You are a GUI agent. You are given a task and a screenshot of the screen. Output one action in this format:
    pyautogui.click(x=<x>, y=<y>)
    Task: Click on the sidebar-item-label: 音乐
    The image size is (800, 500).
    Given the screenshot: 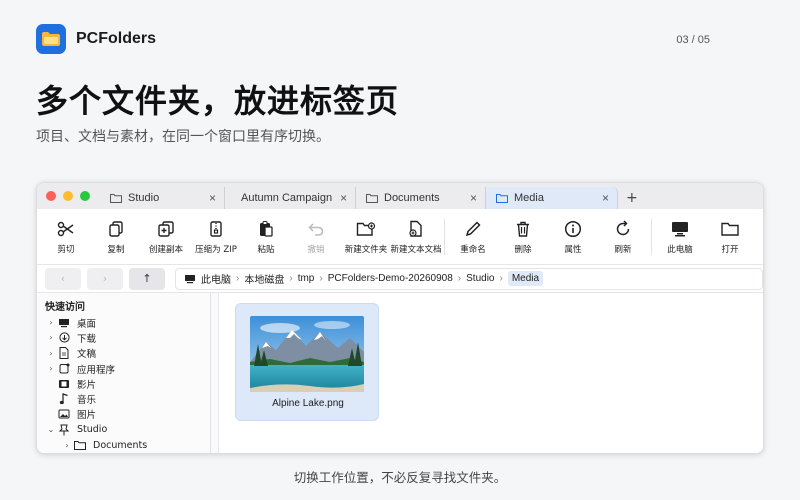 What is the action you would take?
    pyautogui.click(x=87, y=401)
    